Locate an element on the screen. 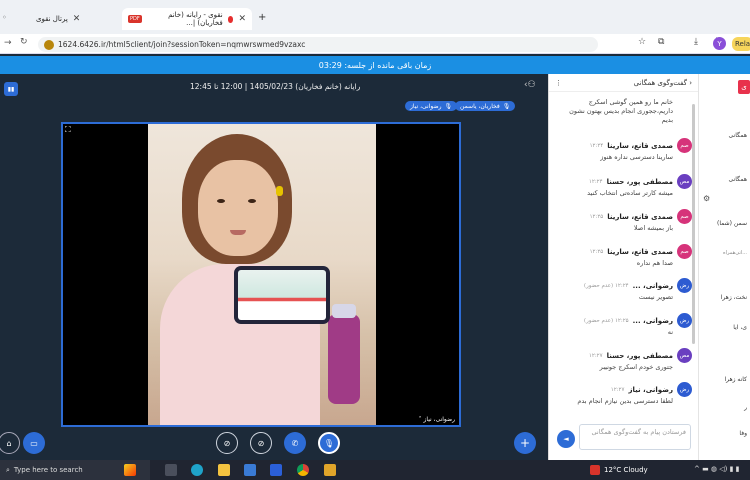  task-view-icon is located at coordinates (171, 470).